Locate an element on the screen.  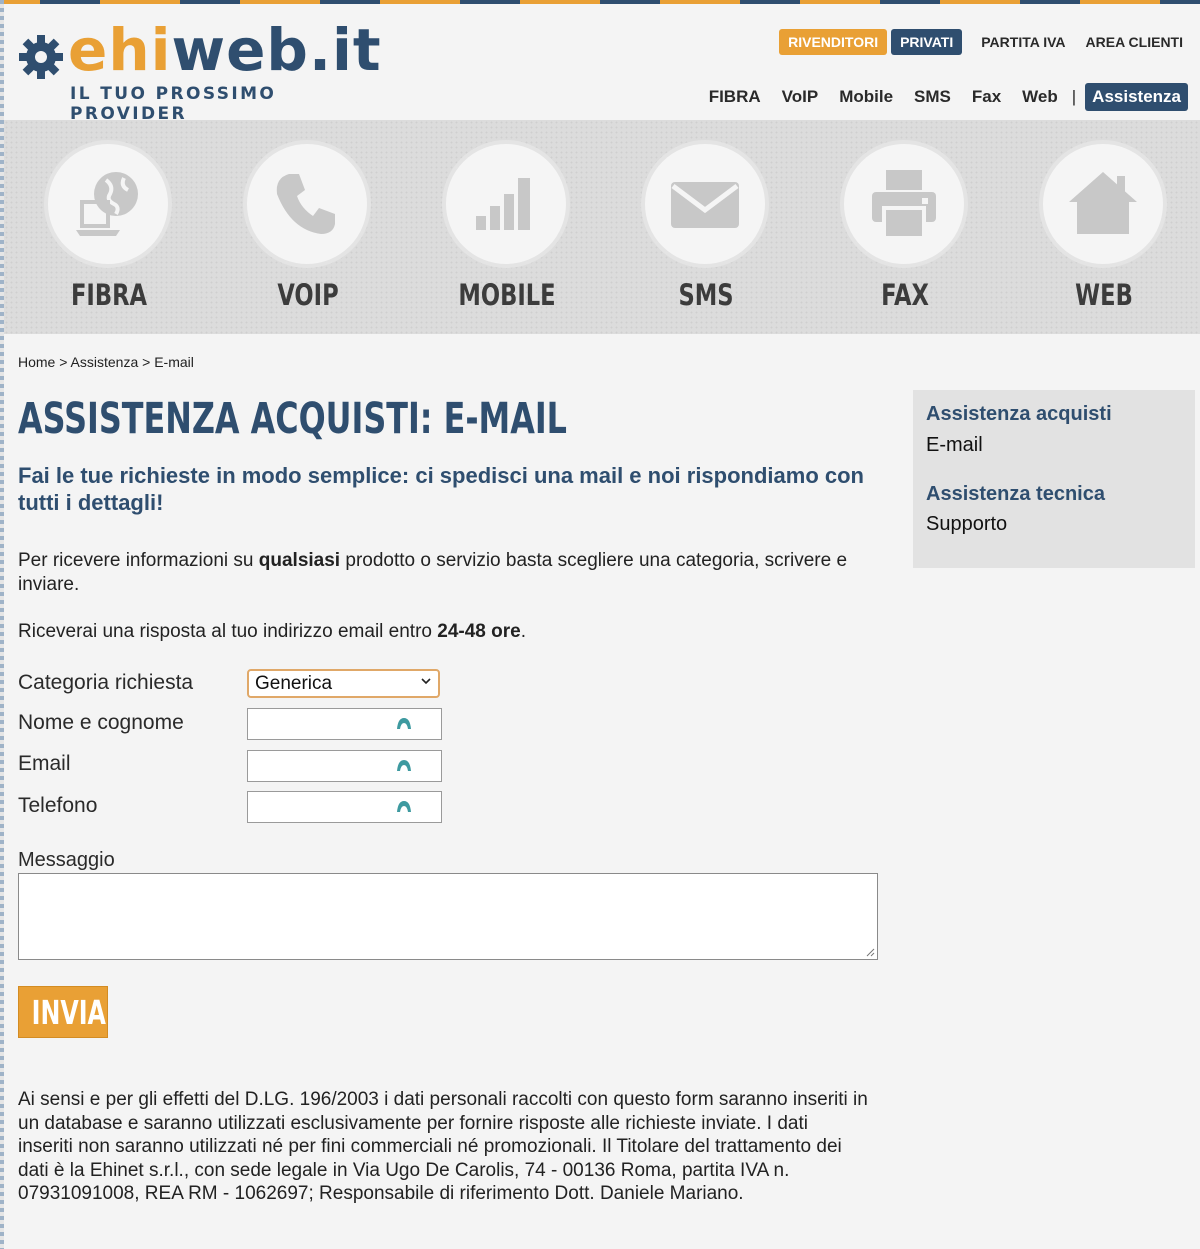
service-sms: SMS is located at coordinates (700, 227).